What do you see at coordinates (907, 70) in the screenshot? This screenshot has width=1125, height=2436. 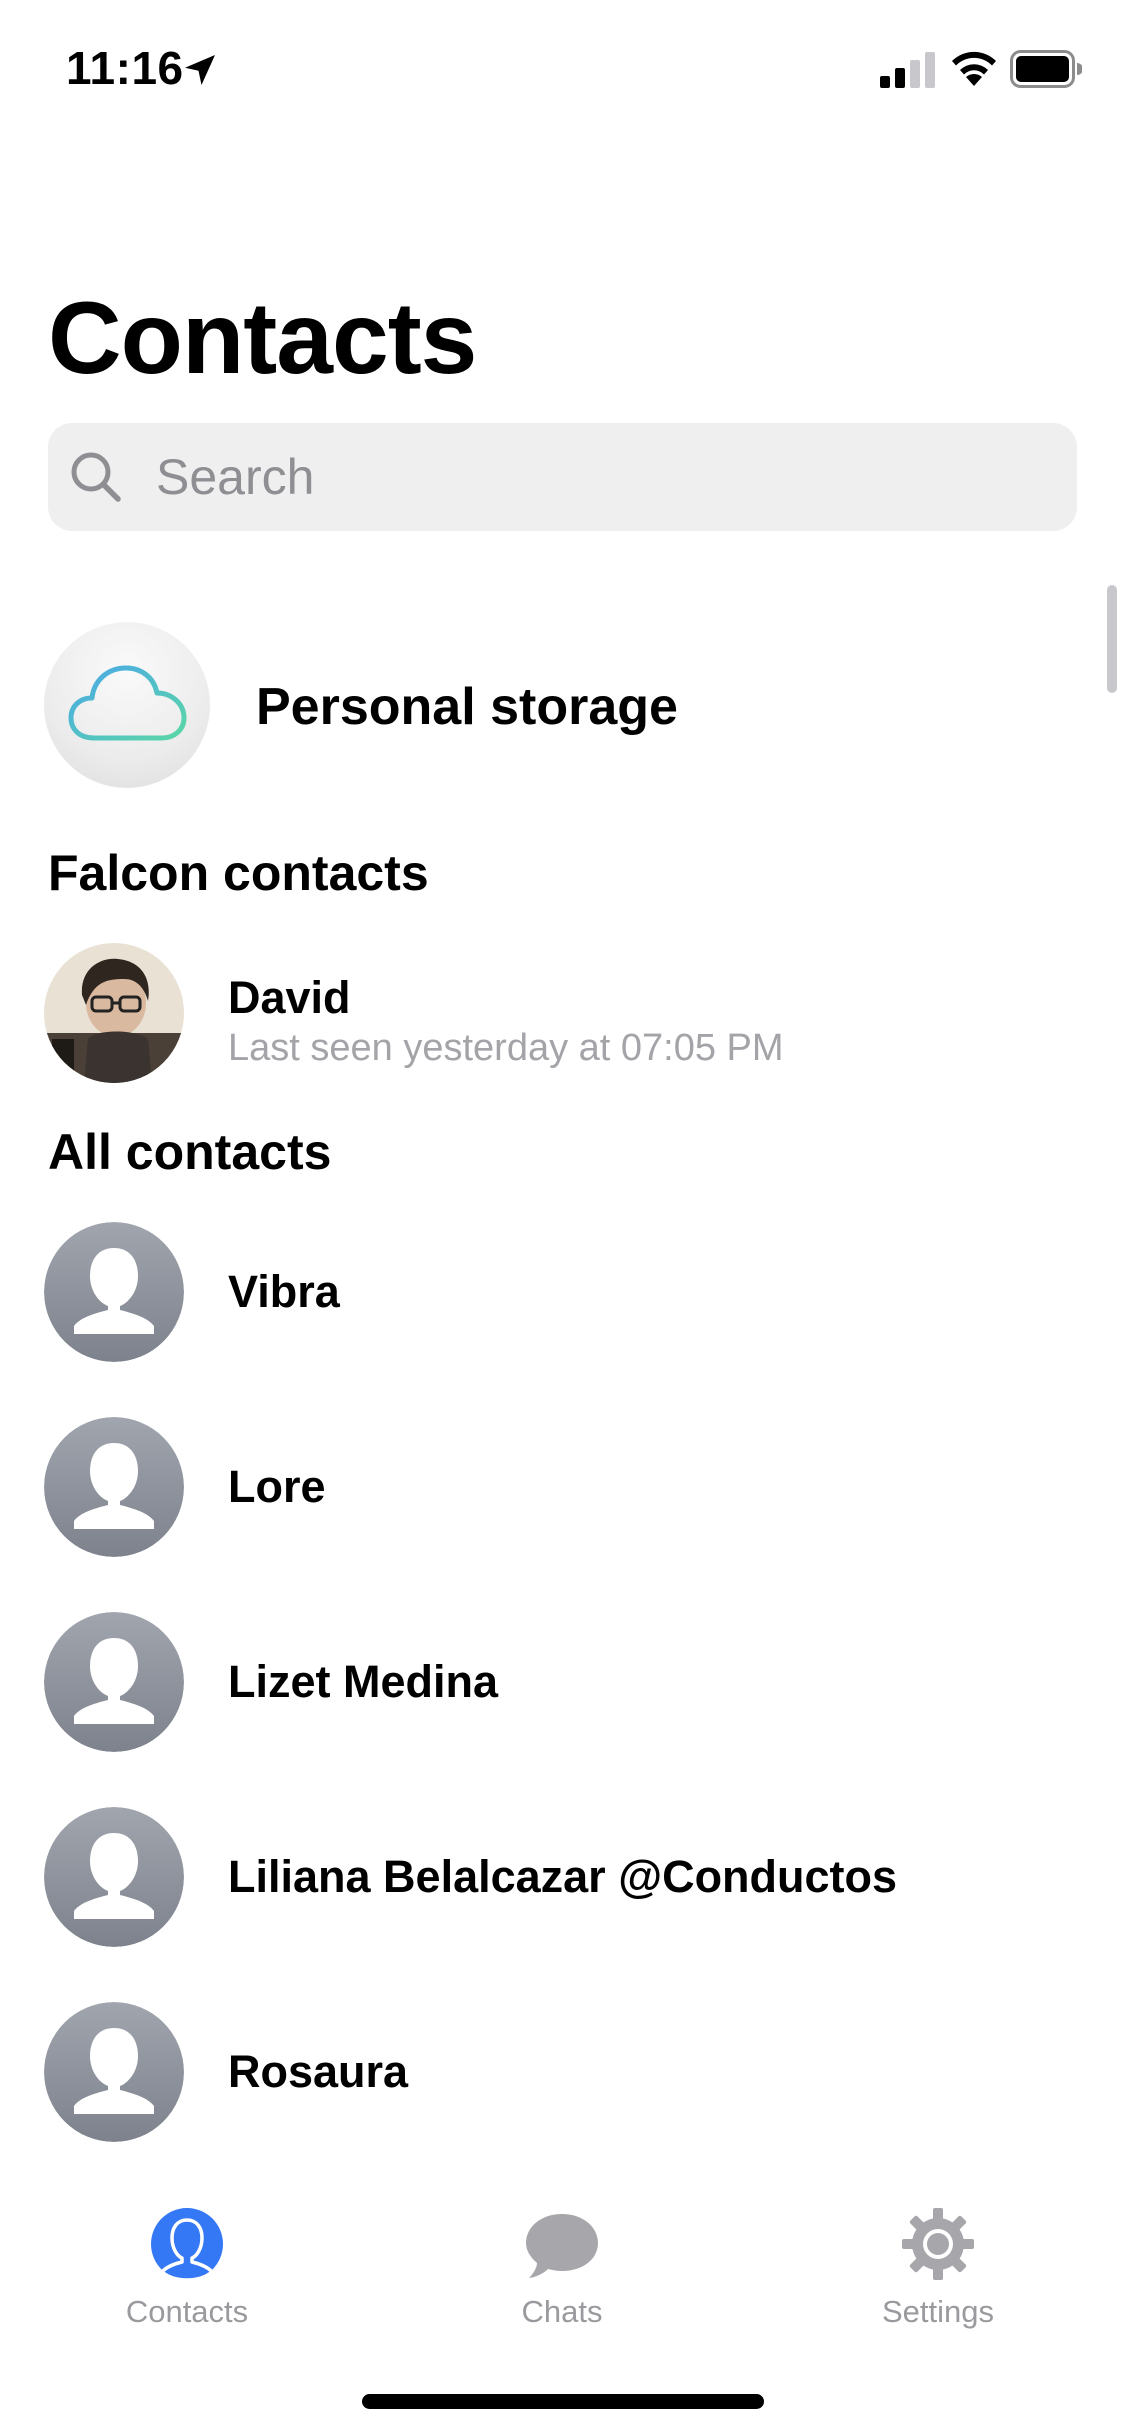 I see `cellular-signal-icon` at bounding box center [907, 70].